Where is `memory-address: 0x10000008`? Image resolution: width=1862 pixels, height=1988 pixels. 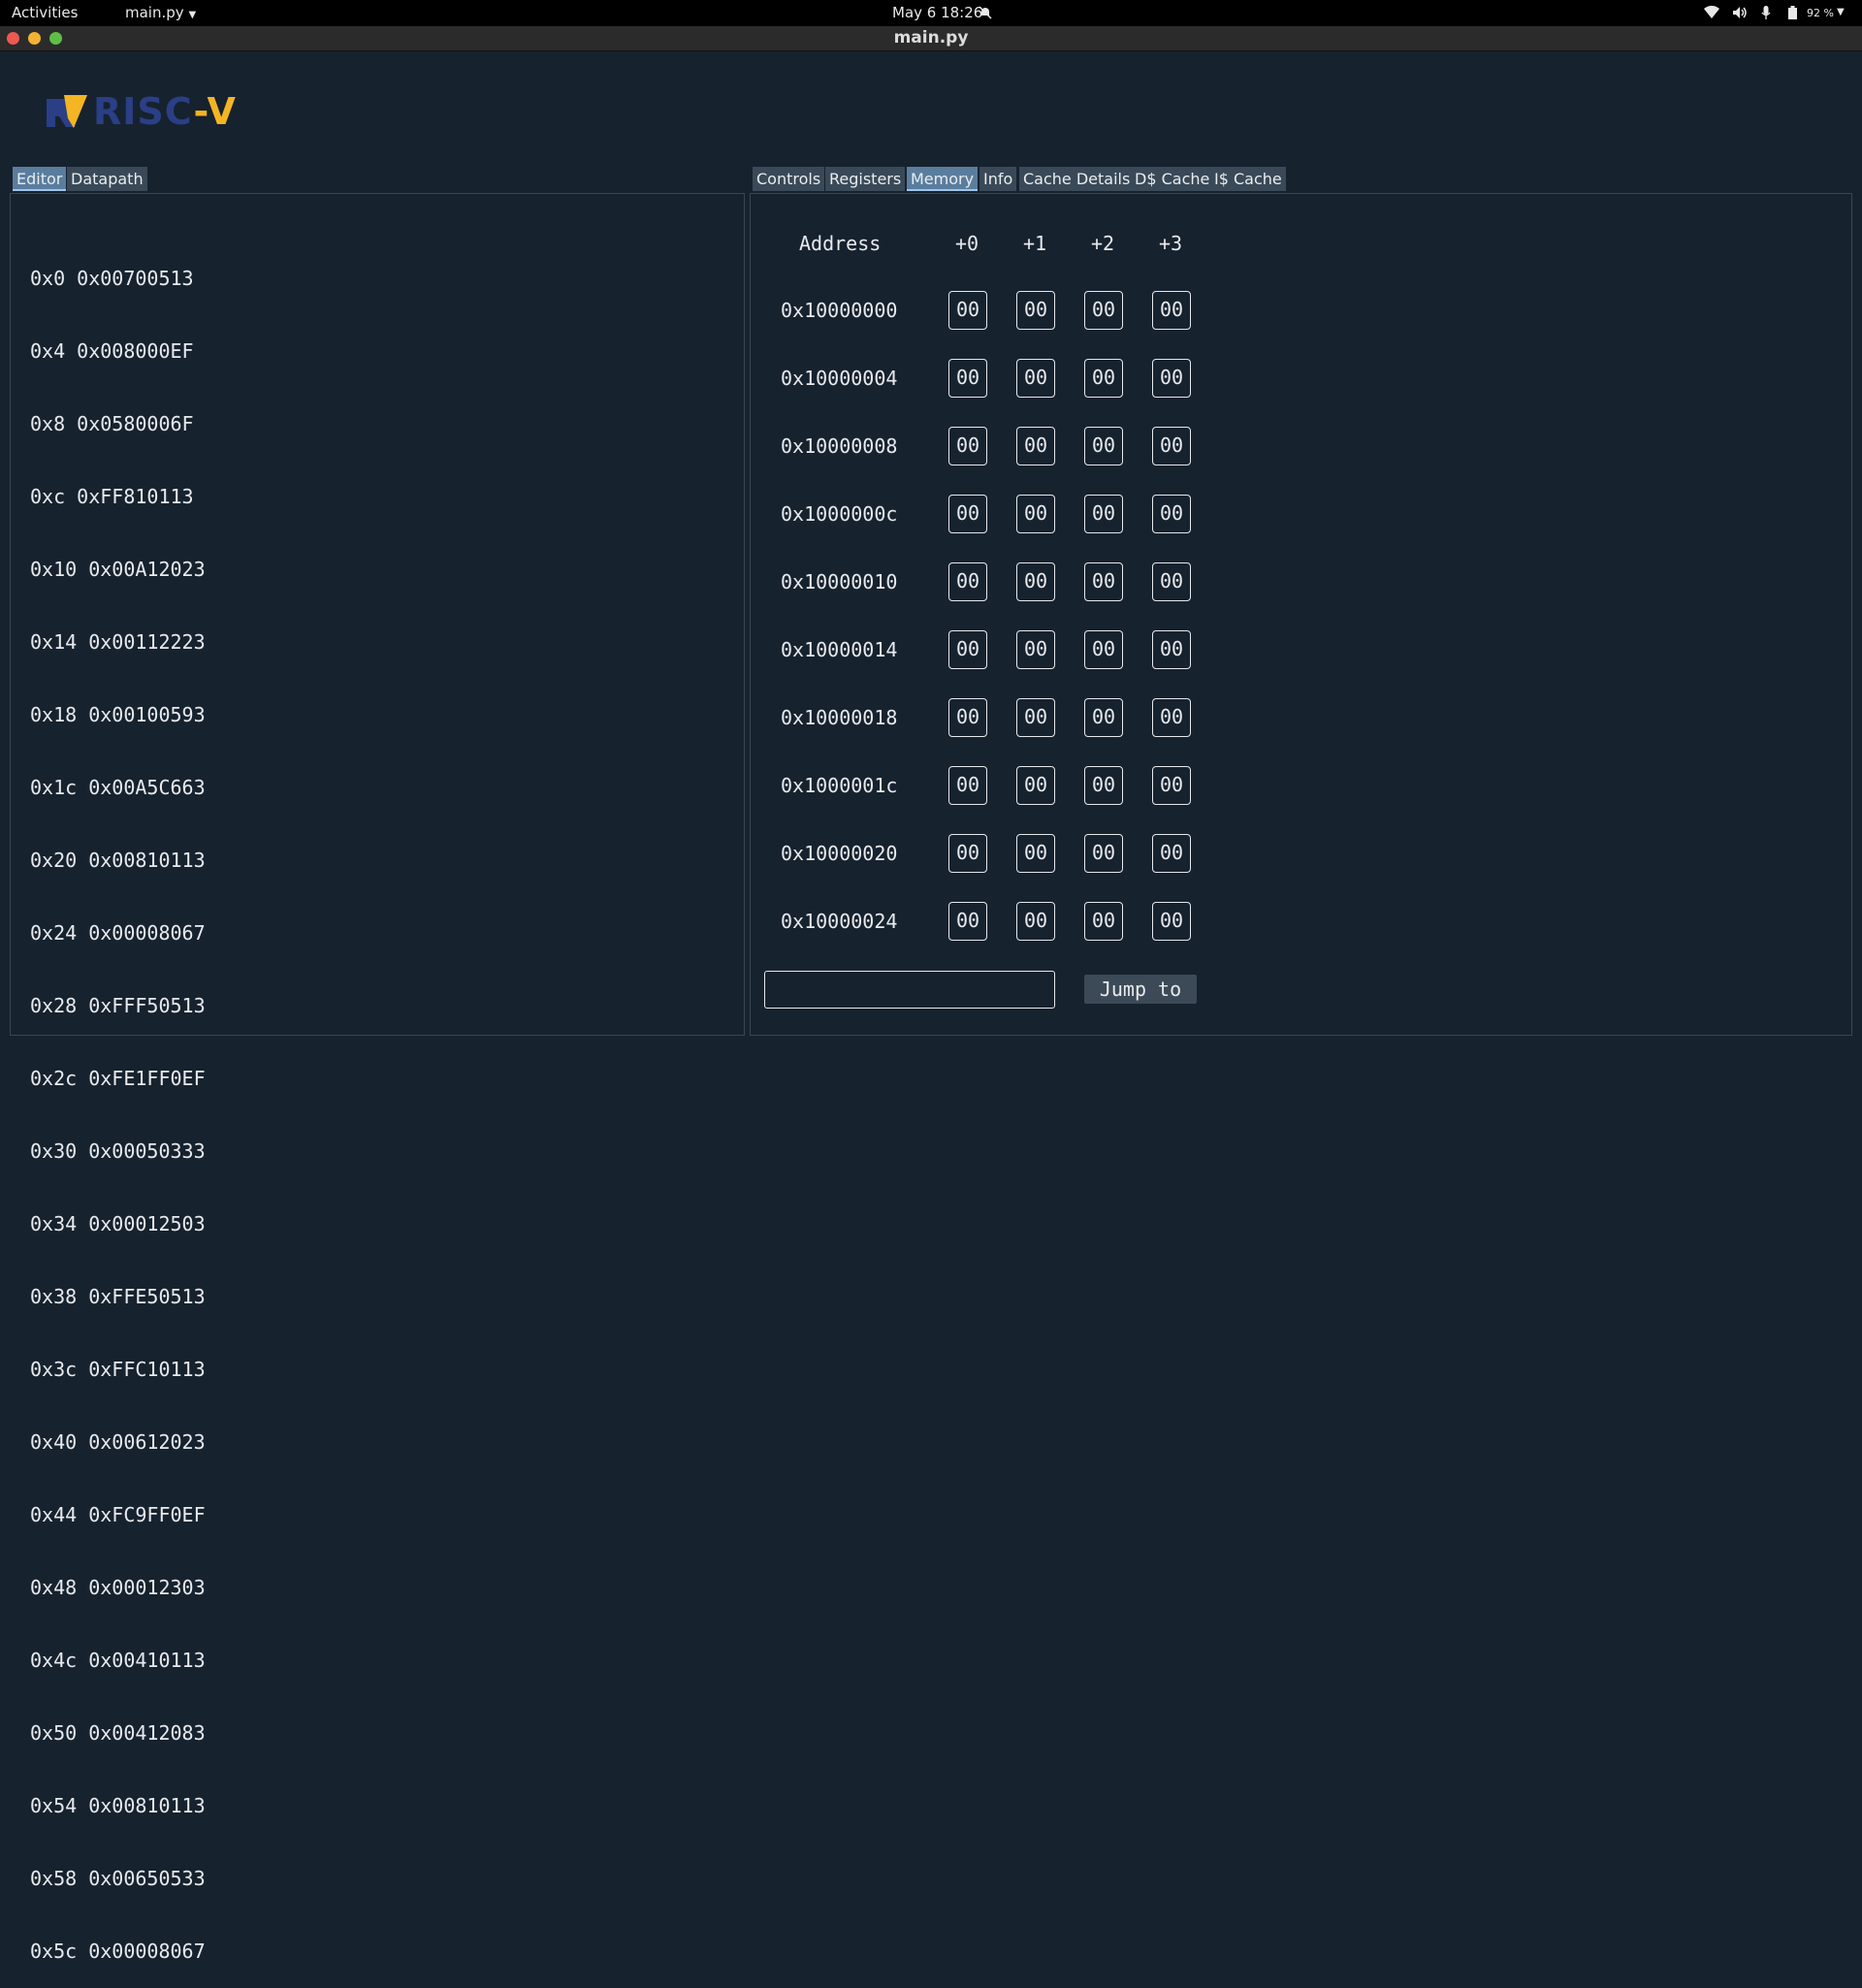 memory-address: 0x10000008 is located at coordinates (840, 446).